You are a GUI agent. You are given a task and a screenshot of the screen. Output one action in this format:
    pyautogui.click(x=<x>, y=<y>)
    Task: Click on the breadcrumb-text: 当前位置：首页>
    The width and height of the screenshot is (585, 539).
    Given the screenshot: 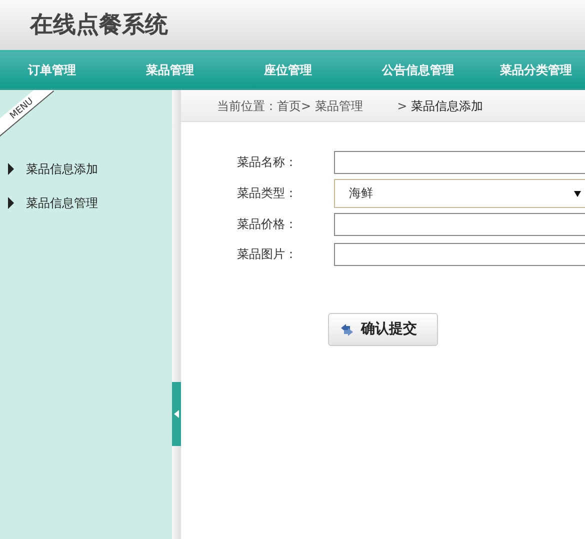 What is the action you would take?
    pyautogui.click(x=264, y=106)
    